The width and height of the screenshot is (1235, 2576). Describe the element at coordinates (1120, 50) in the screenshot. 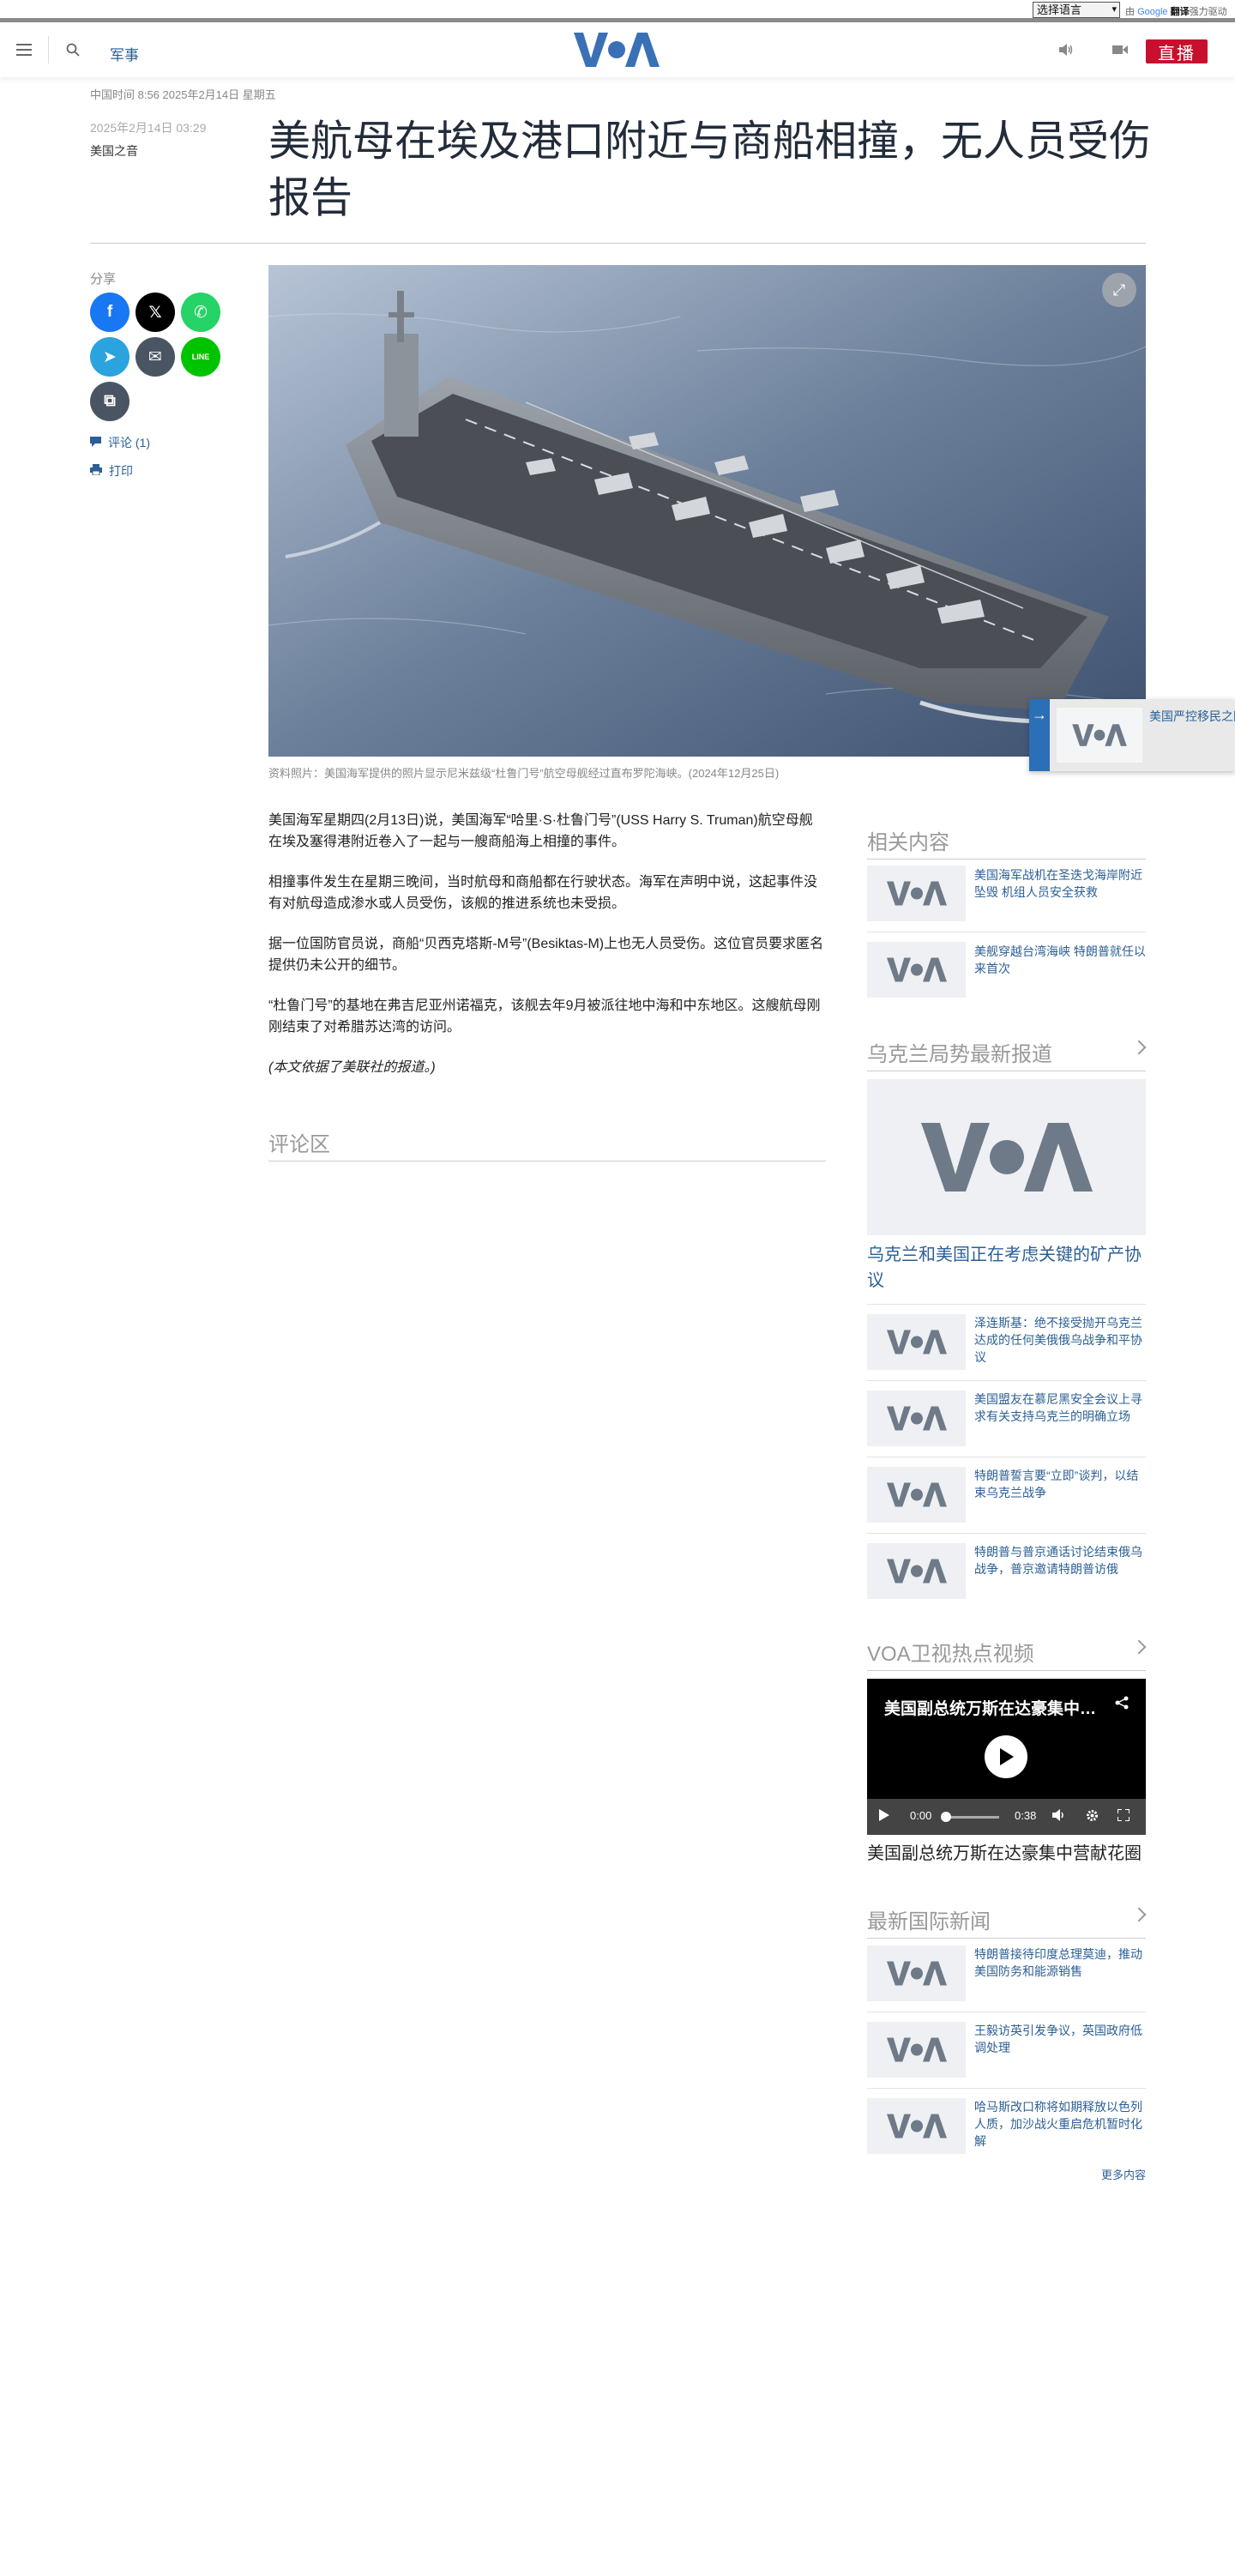

I see `video-icon` at that location.